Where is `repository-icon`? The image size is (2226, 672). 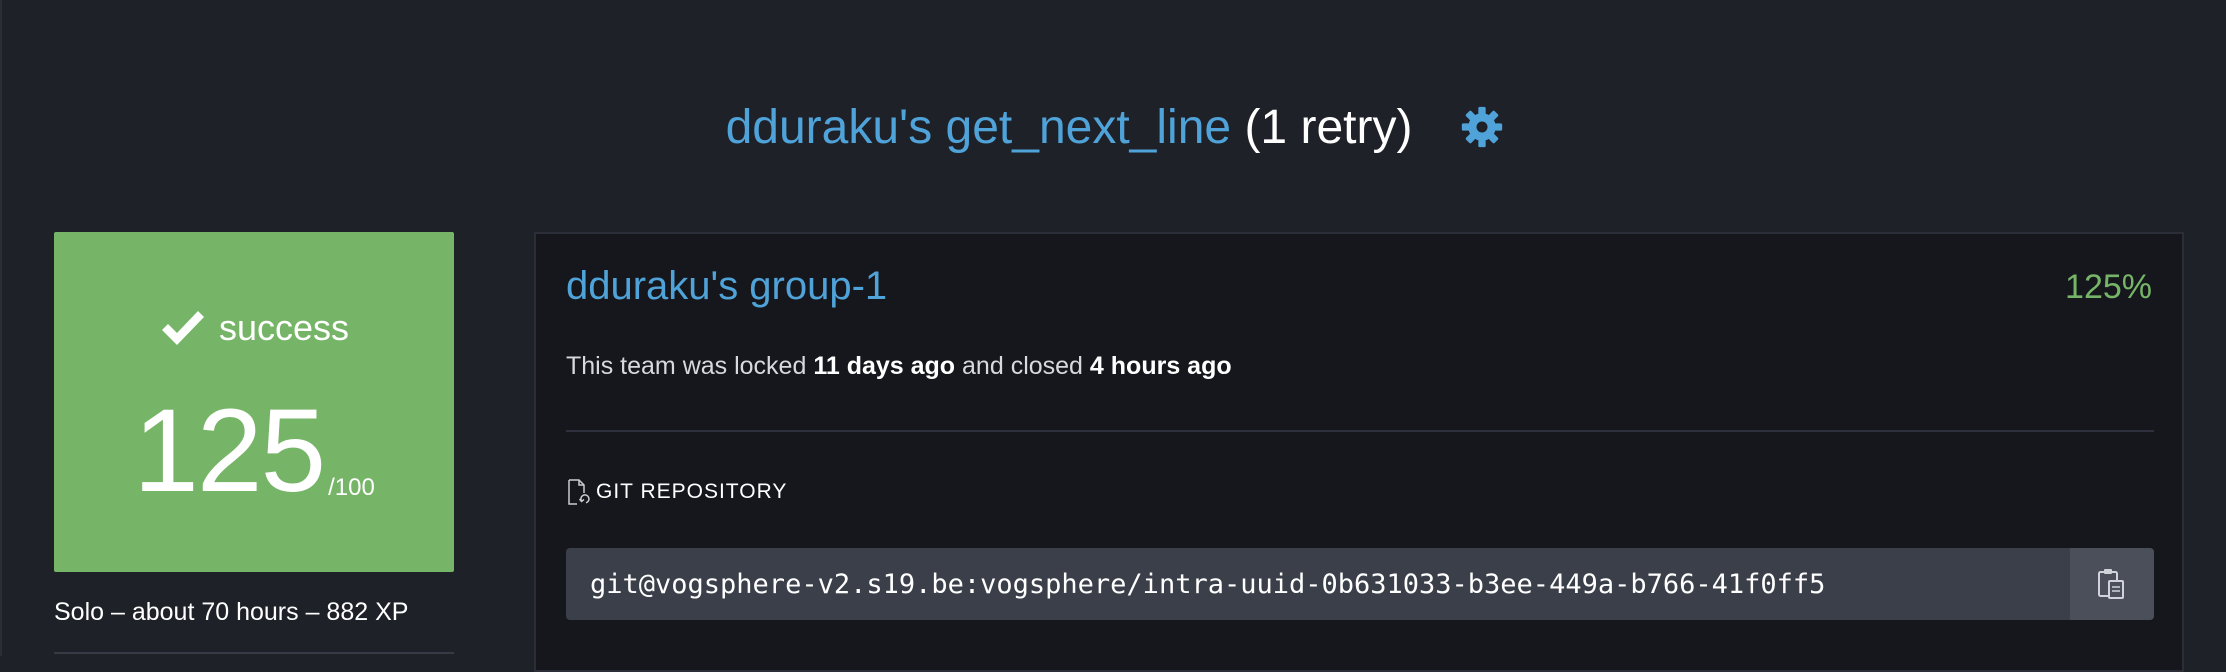
repository-icon is located at coordinates (578, 492).